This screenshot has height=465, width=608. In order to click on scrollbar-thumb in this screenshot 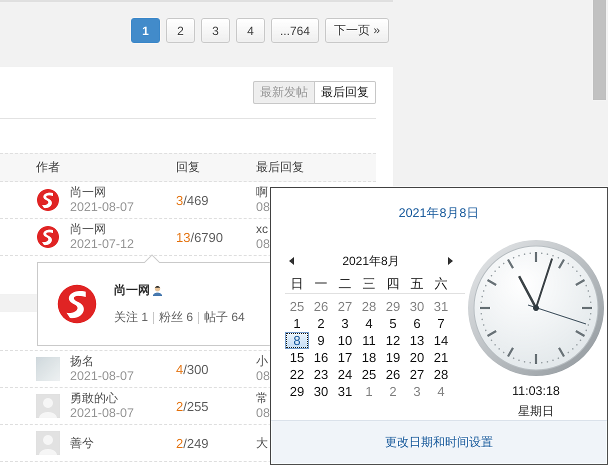, I will do `click(599, 50)`.